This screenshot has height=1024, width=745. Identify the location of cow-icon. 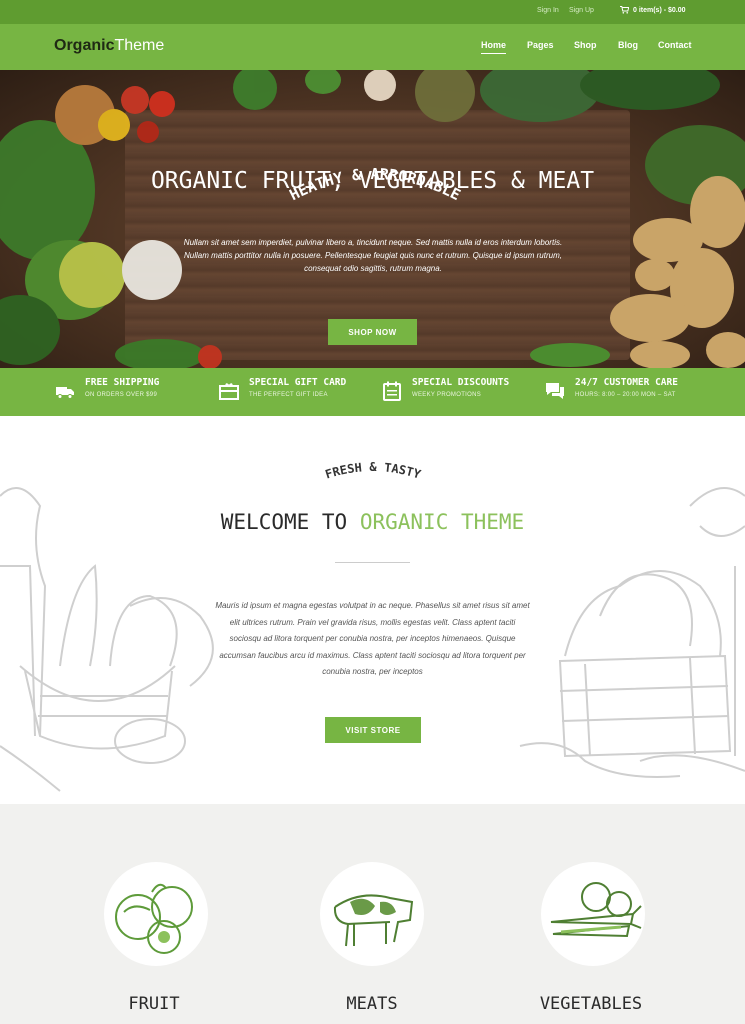
(373, 920).